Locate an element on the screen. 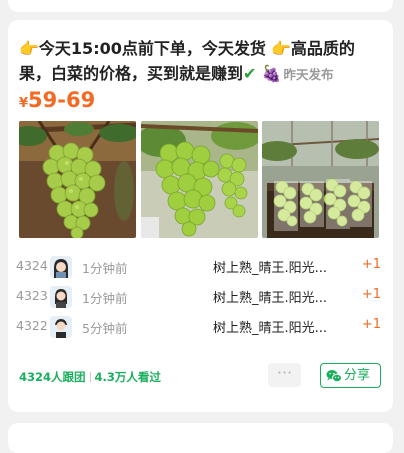 This screenshot has height=453, width=404. previous-card is located at coordinates (200, 6).